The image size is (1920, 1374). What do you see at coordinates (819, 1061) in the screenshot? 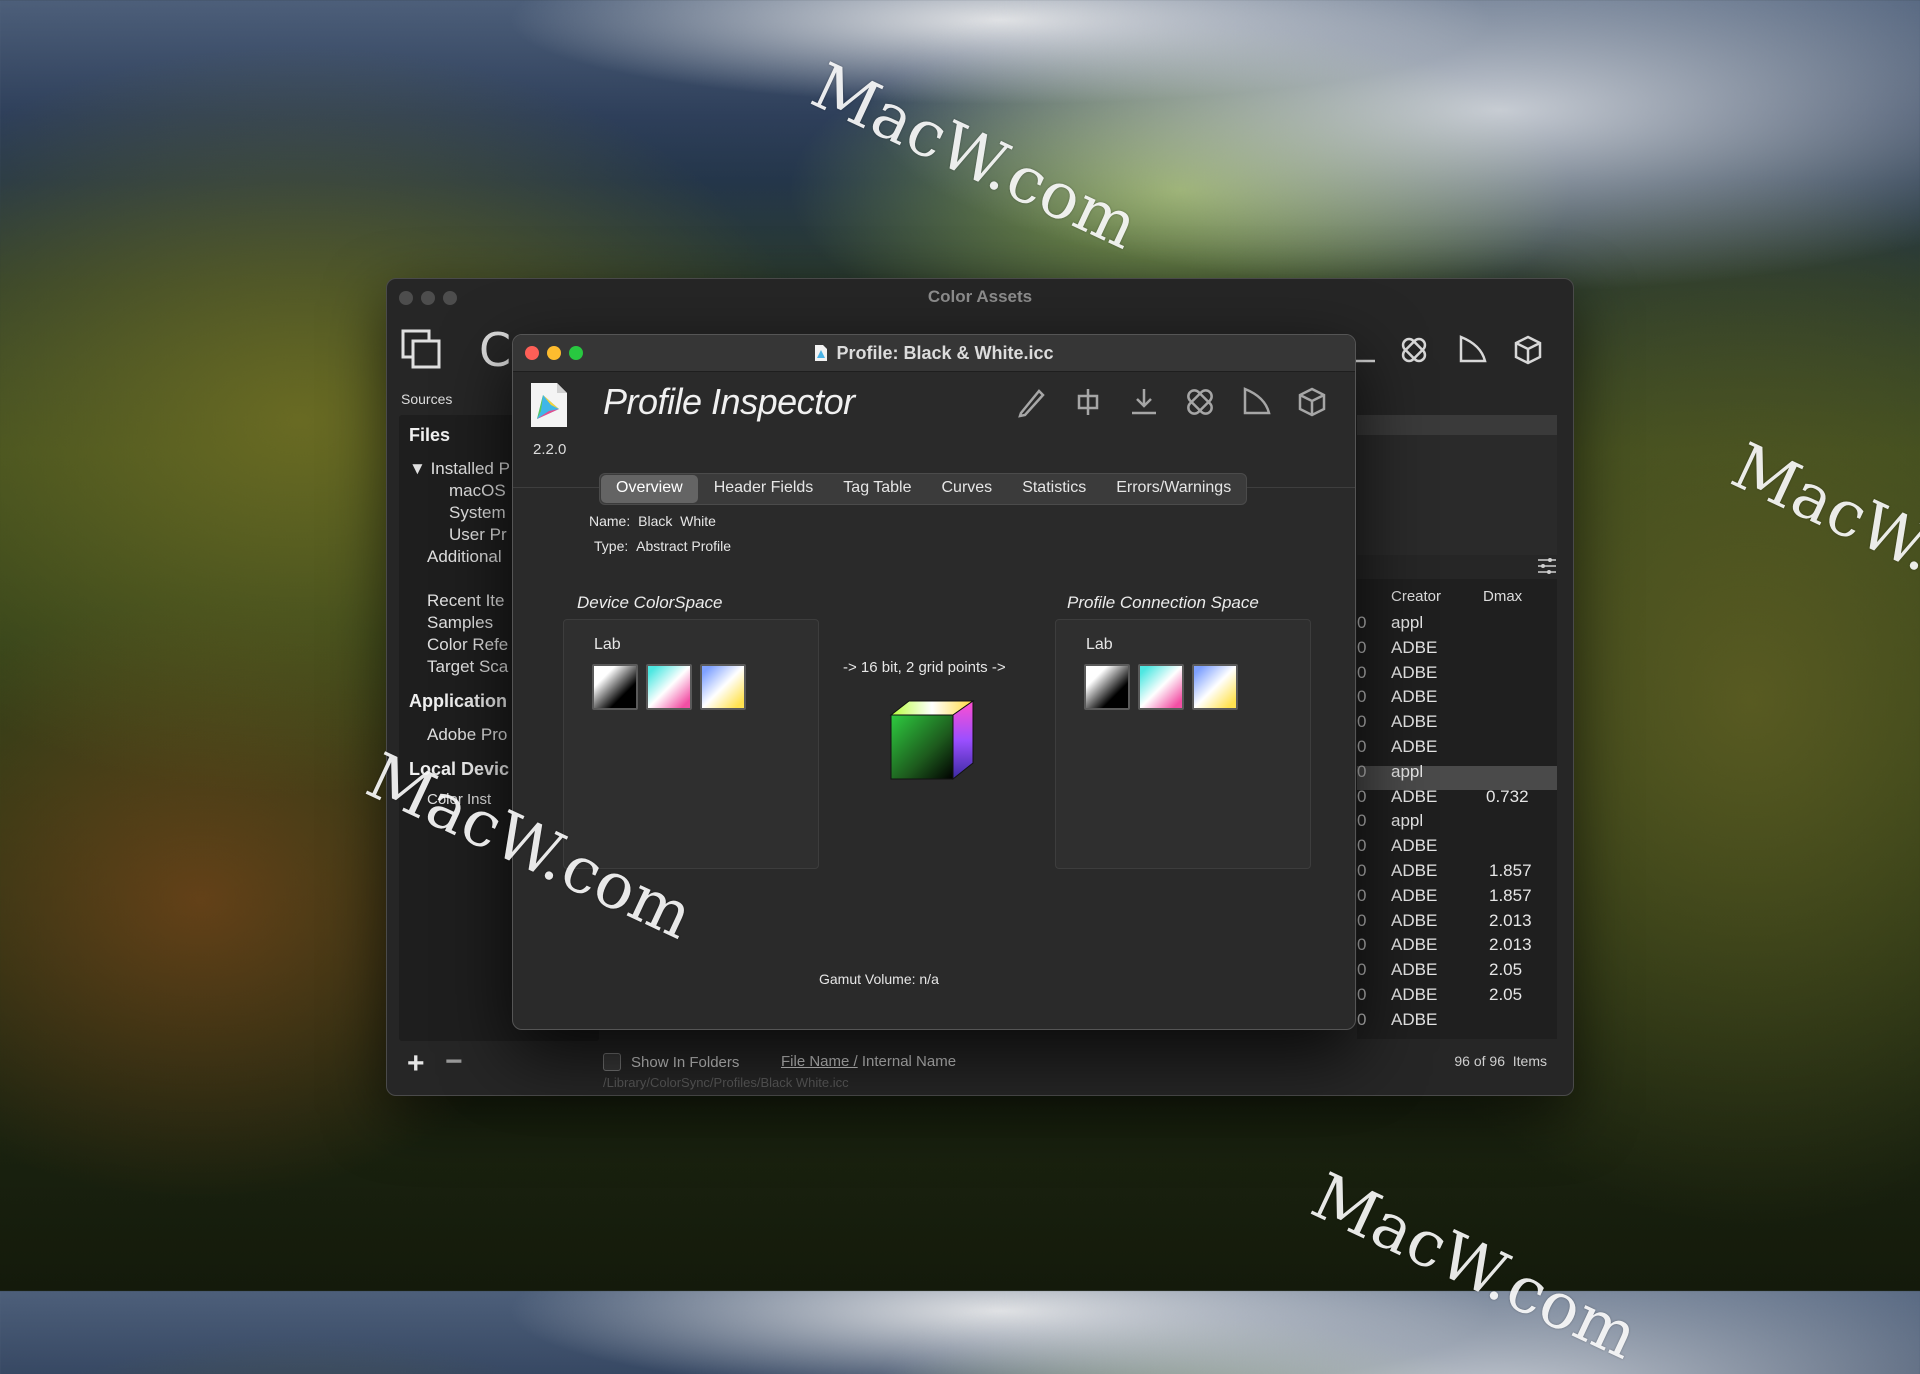
I see `file-name-option: File Name /` at bounding box center [819, 1061].